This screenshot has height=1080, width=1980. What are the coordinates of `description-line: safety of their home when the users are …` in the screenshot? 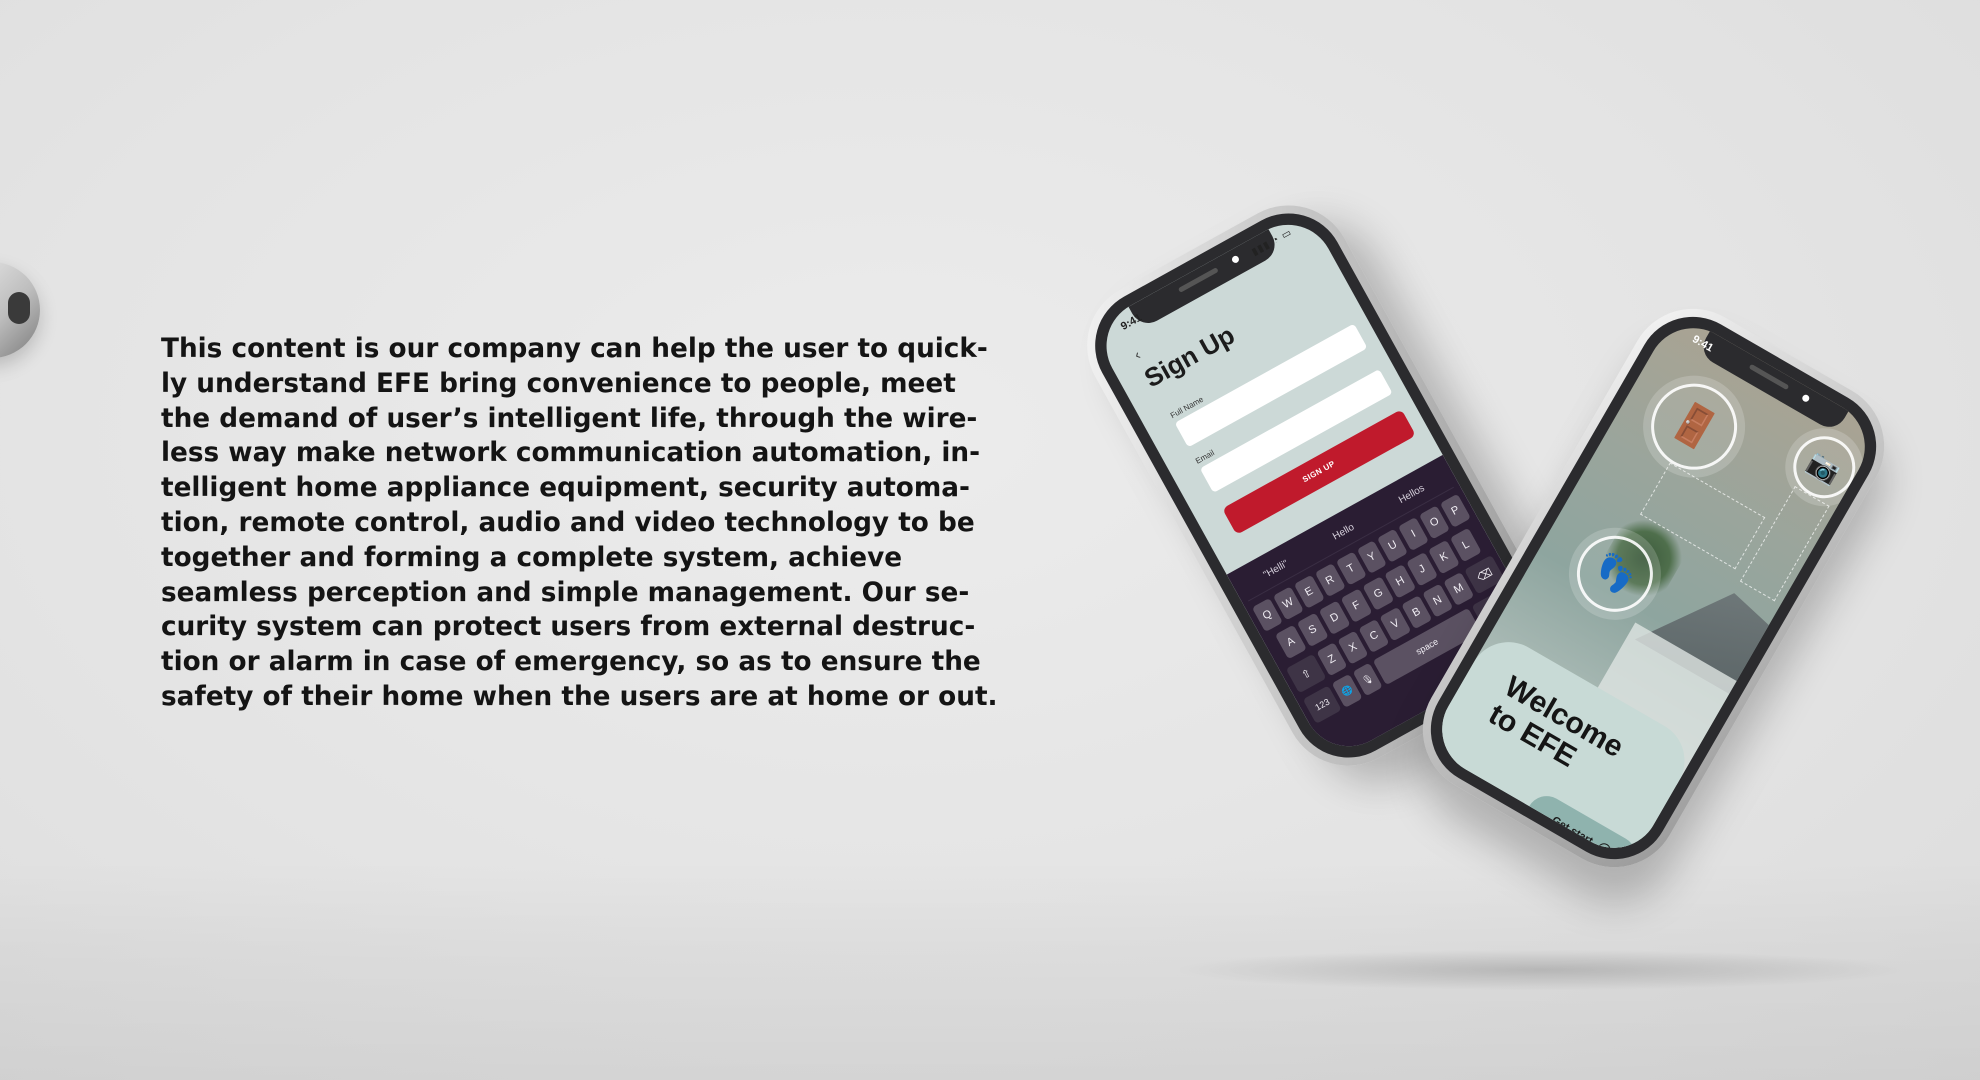 It's located at (579, 696).